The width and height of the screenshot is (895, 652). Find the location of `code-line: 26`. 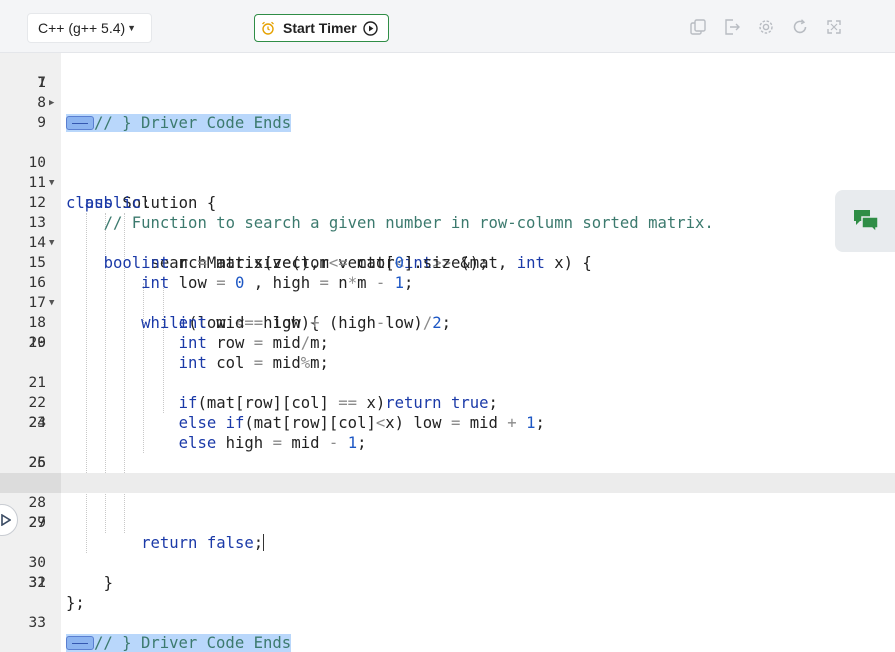

code-line: 26 is located at coordinates (447, 463).